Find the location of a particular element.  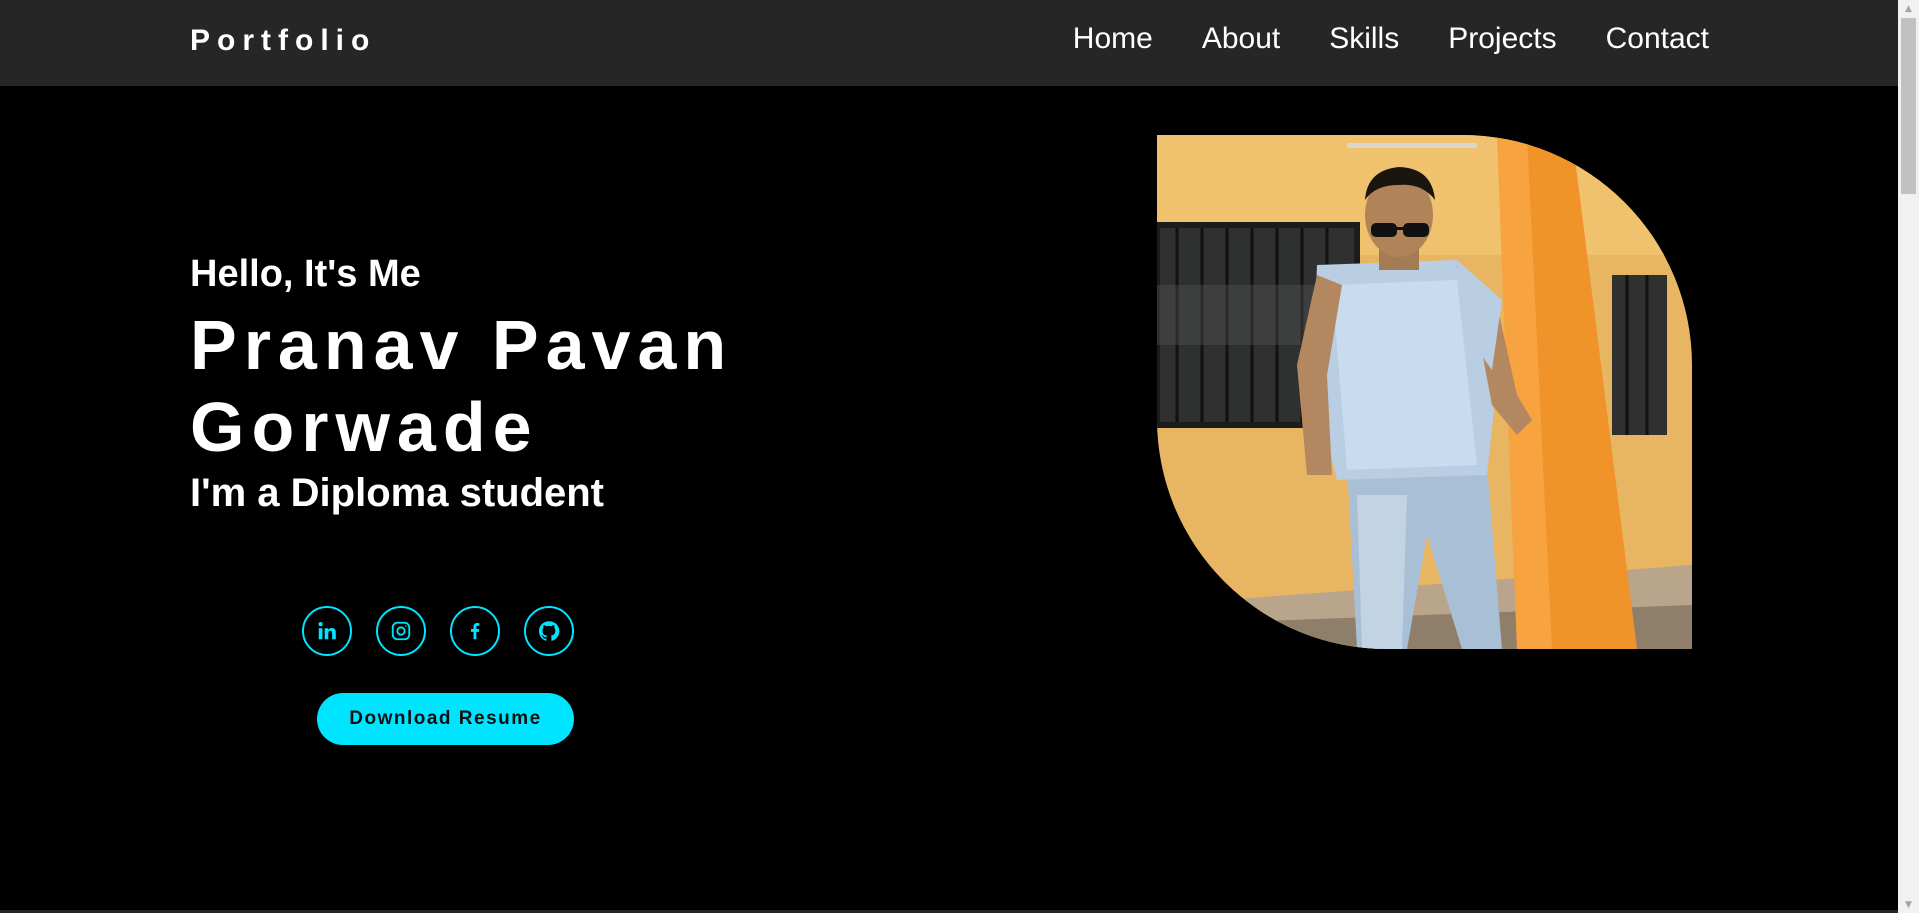

nav-links: Home About Skills Projects Contact is located at coordinates (1391, 39).